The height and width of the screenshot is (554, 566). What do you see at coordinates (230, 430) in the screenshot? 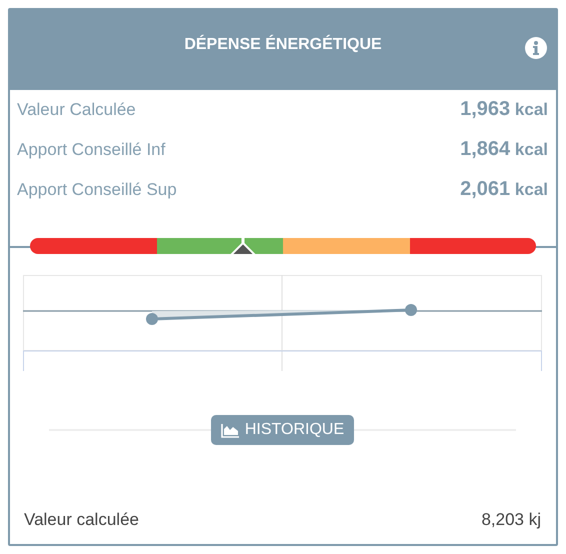
I see `area-chart-icon` at bounding box center [230, 430].